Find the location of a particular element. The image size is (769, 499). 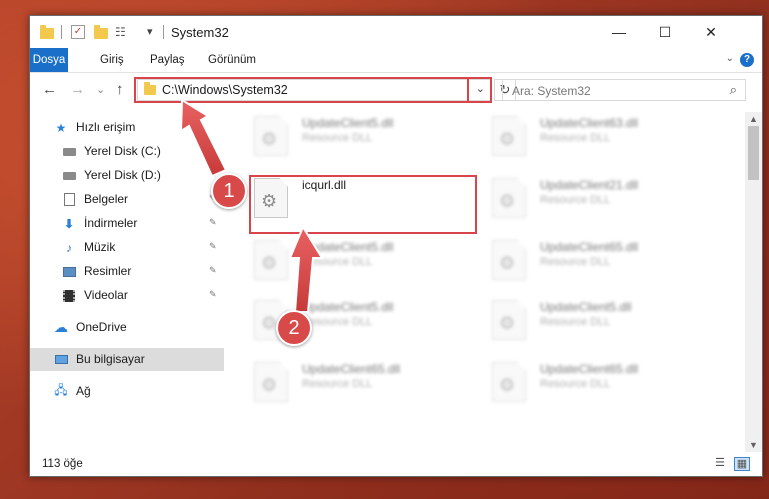

ribbon-collapse-icon: ⌄ is located at coordinates (730, 58).